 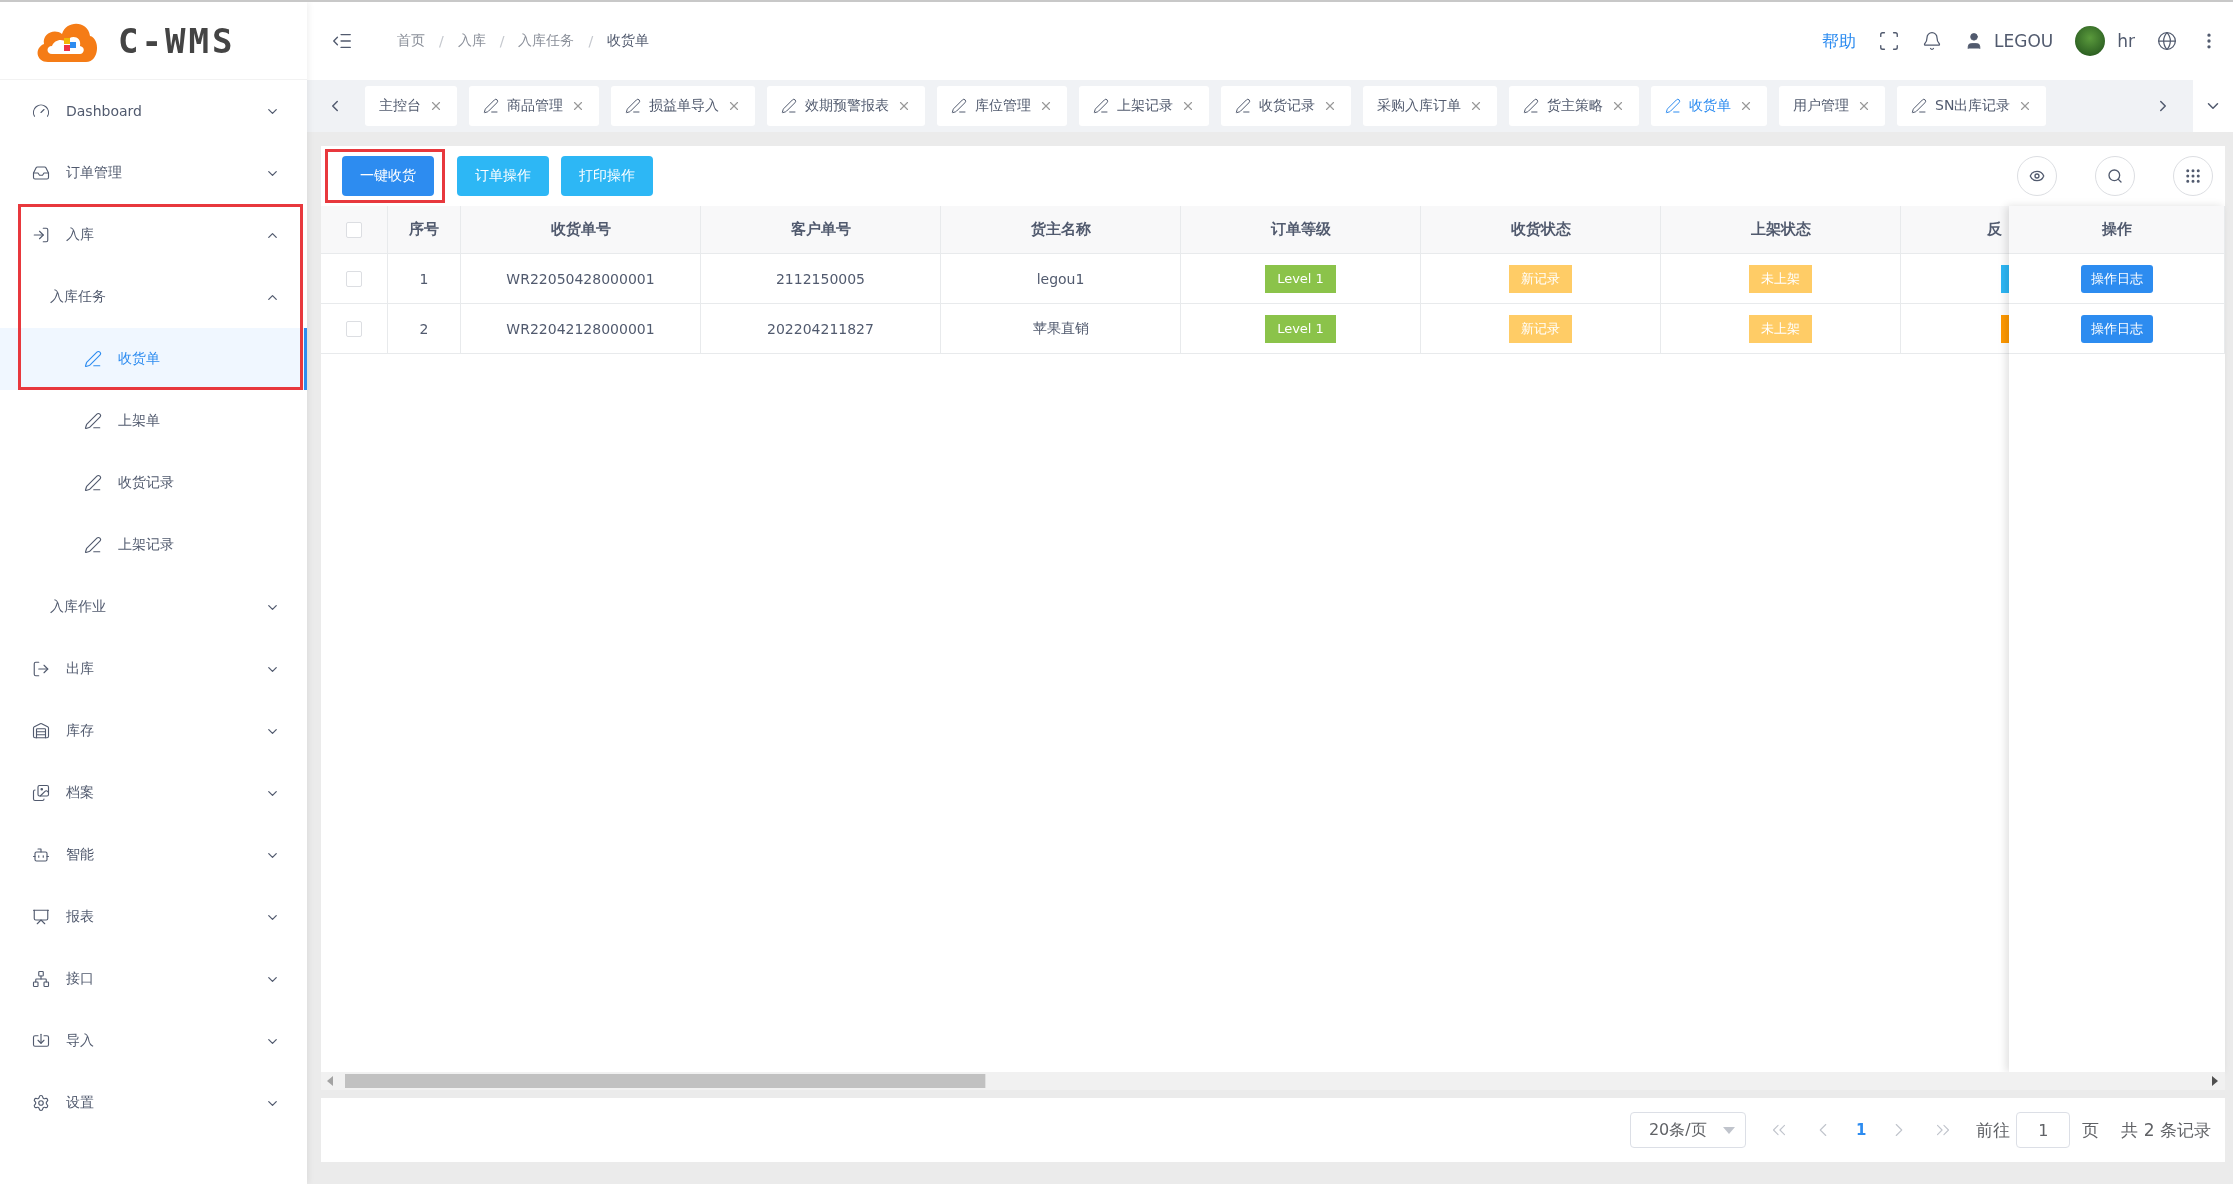 What do you see at coordinates (581, 279) in the screenshot?
I see `table-cell: WR22050428000001` at bounding box center [581, 279].